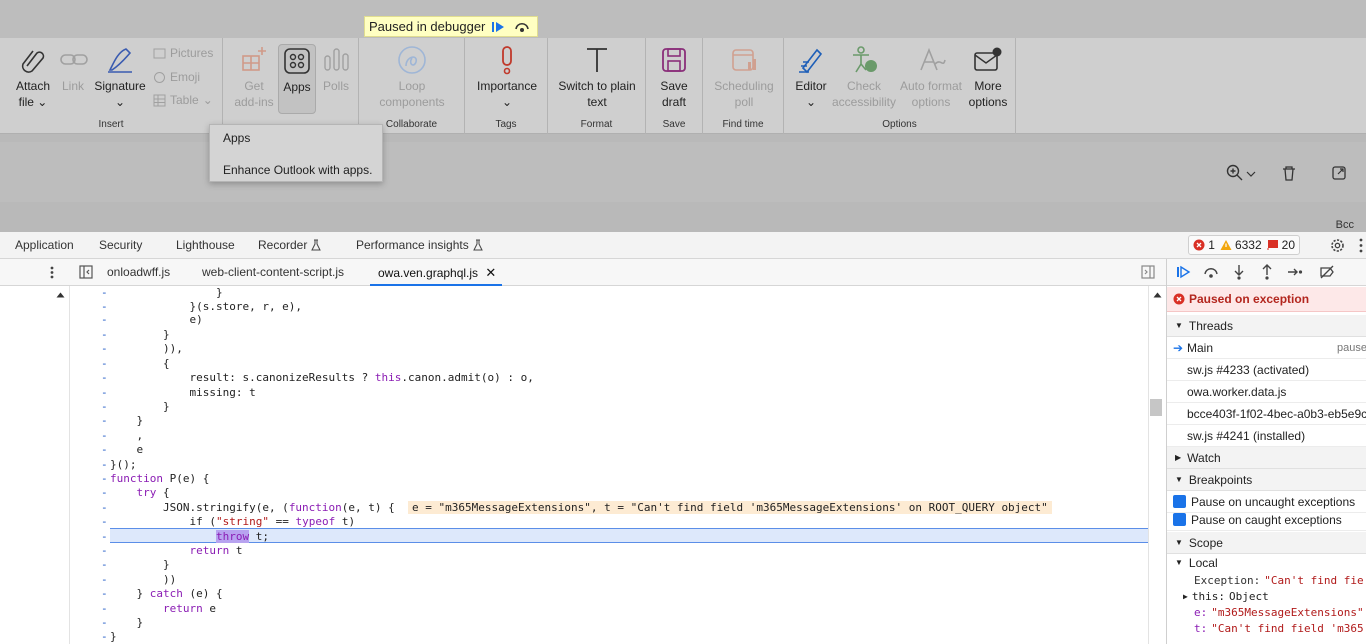 Image resolution: width=1366 pixels, height=644 pixels. What do you see at coordinates (1295, 272) in the screenshot?
I see `step-icon` at bounding box center [1295, 272].